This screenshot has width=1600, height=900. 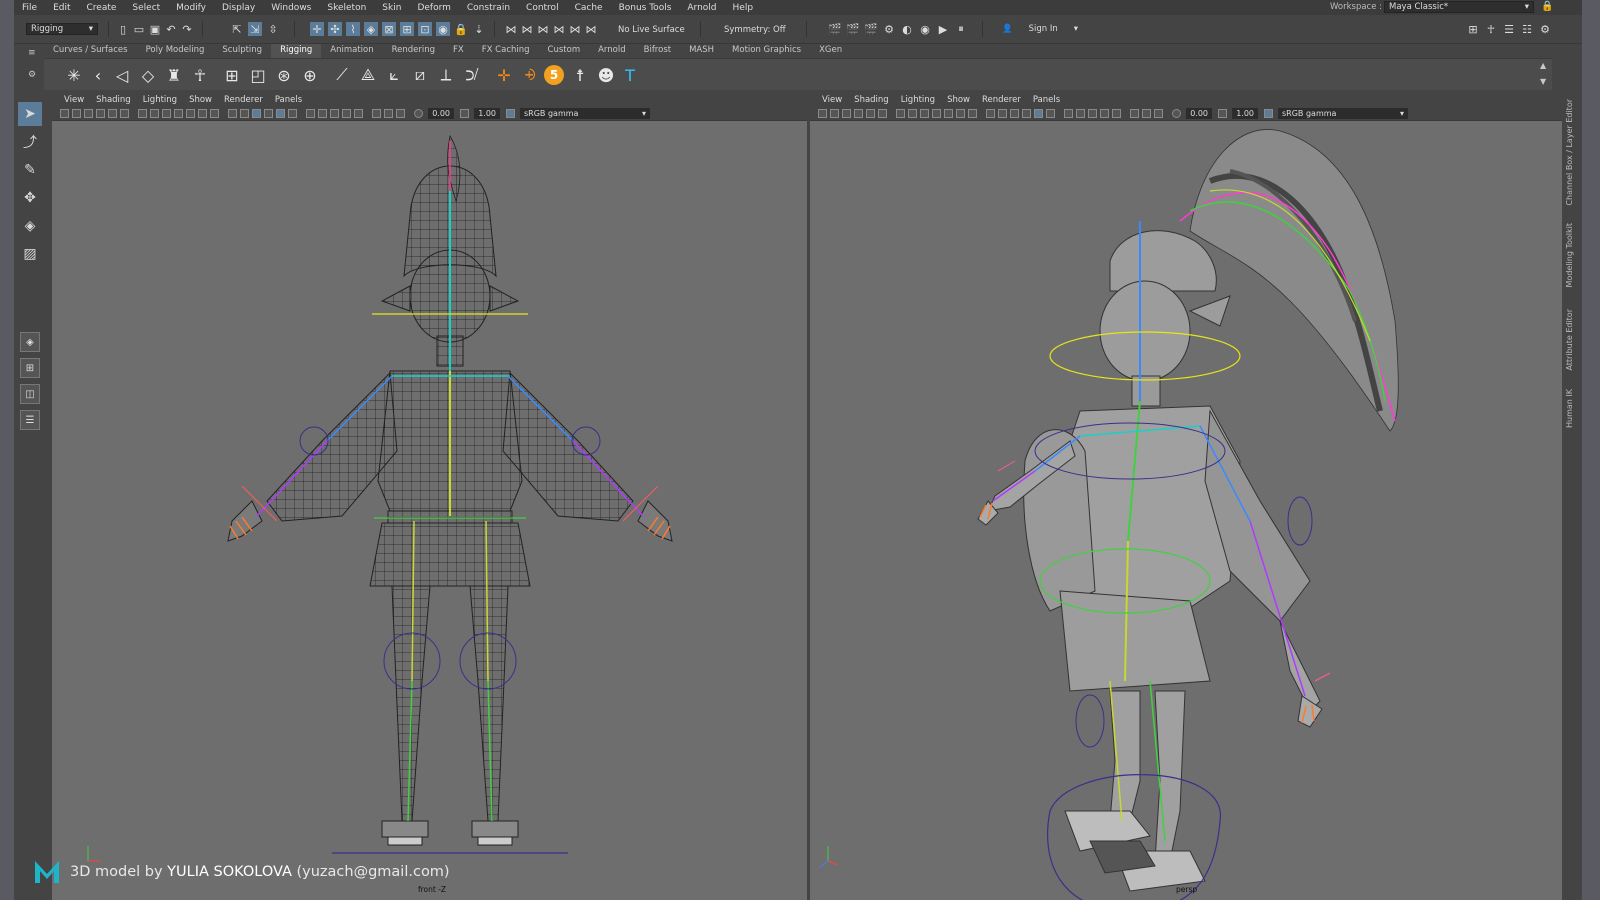 What do you see at coordinates (479, 29) in the screenshot?
I see `highlight-selection-icon: ⇣` at bounding box center [479, 29].